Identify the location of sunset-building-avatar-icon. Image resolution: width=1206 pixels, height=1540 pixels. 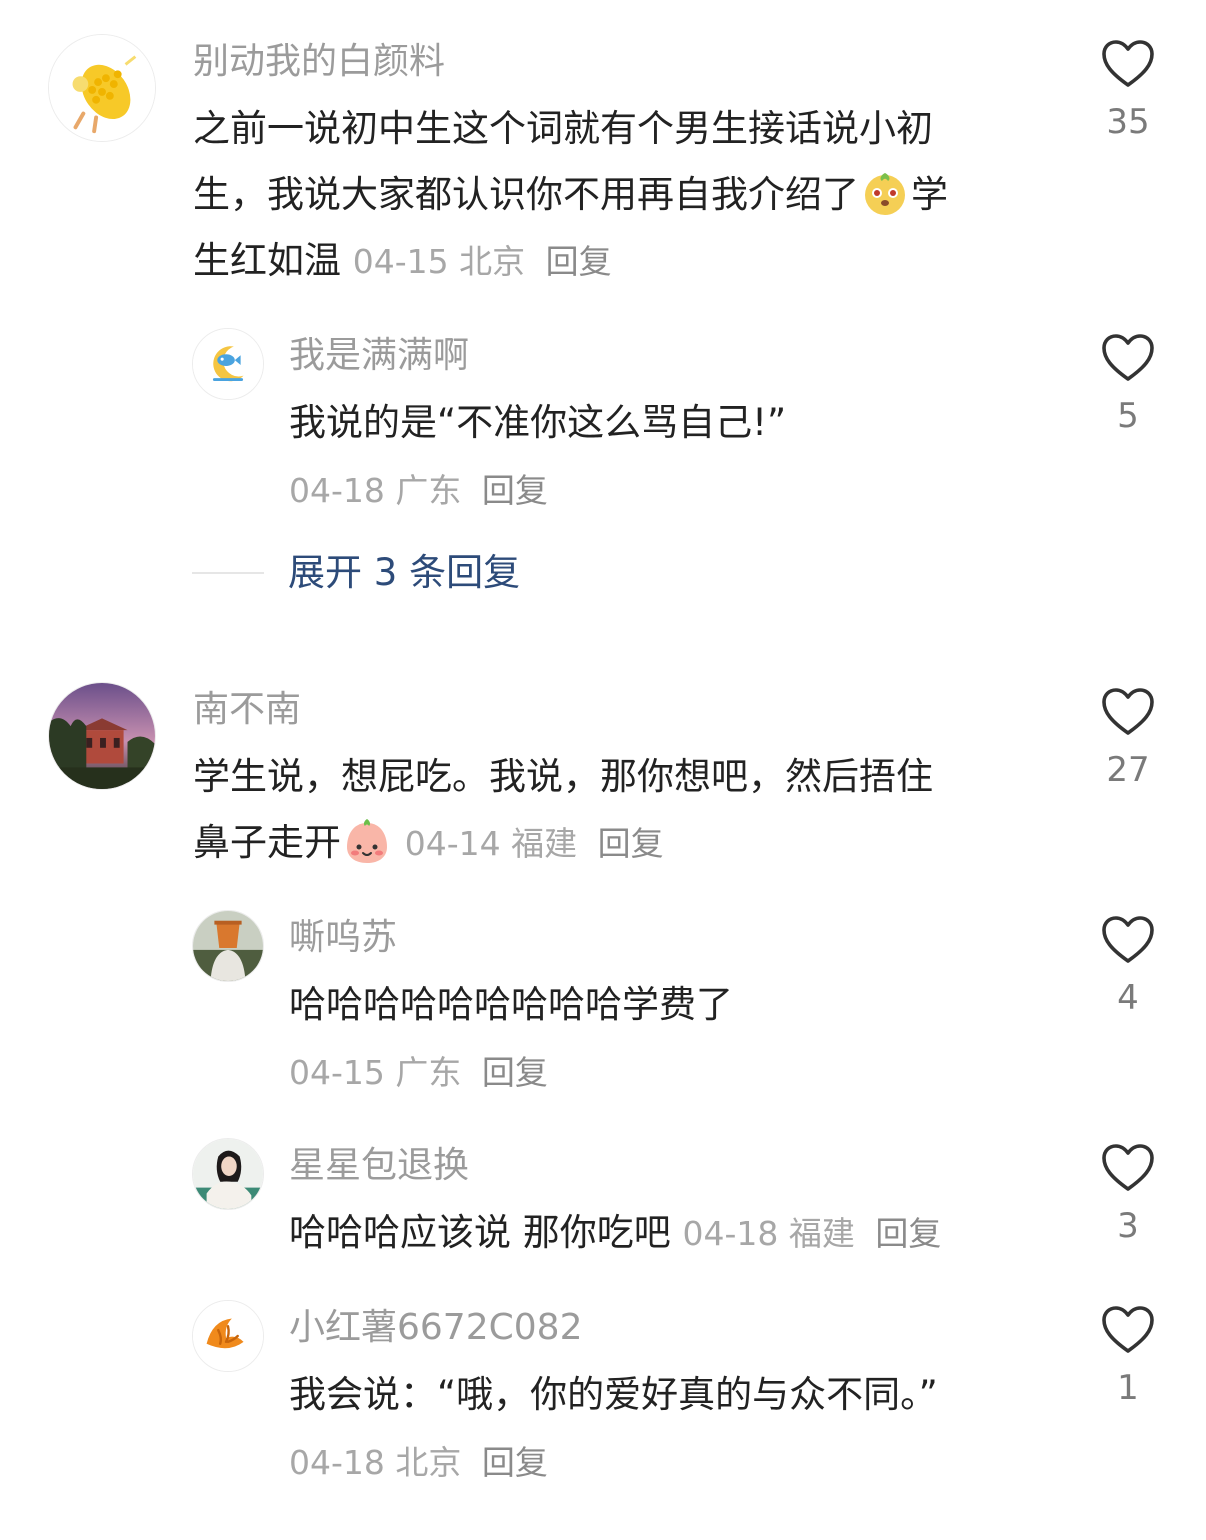
(102, 736).